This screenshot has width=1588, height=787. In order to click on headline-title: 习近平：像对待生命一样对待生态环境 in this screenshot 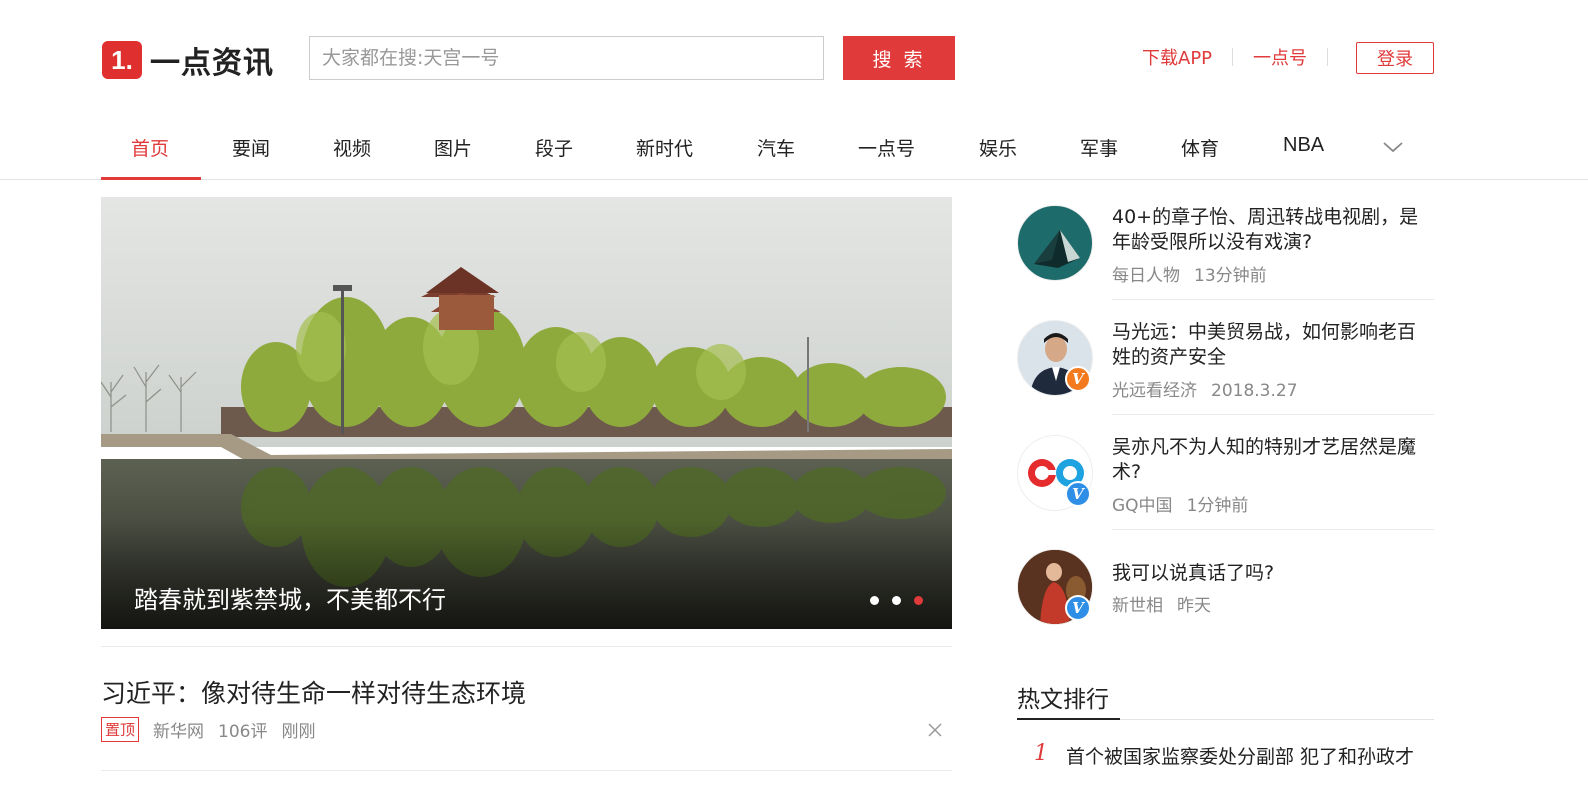, I will do `click(313, 692)`.